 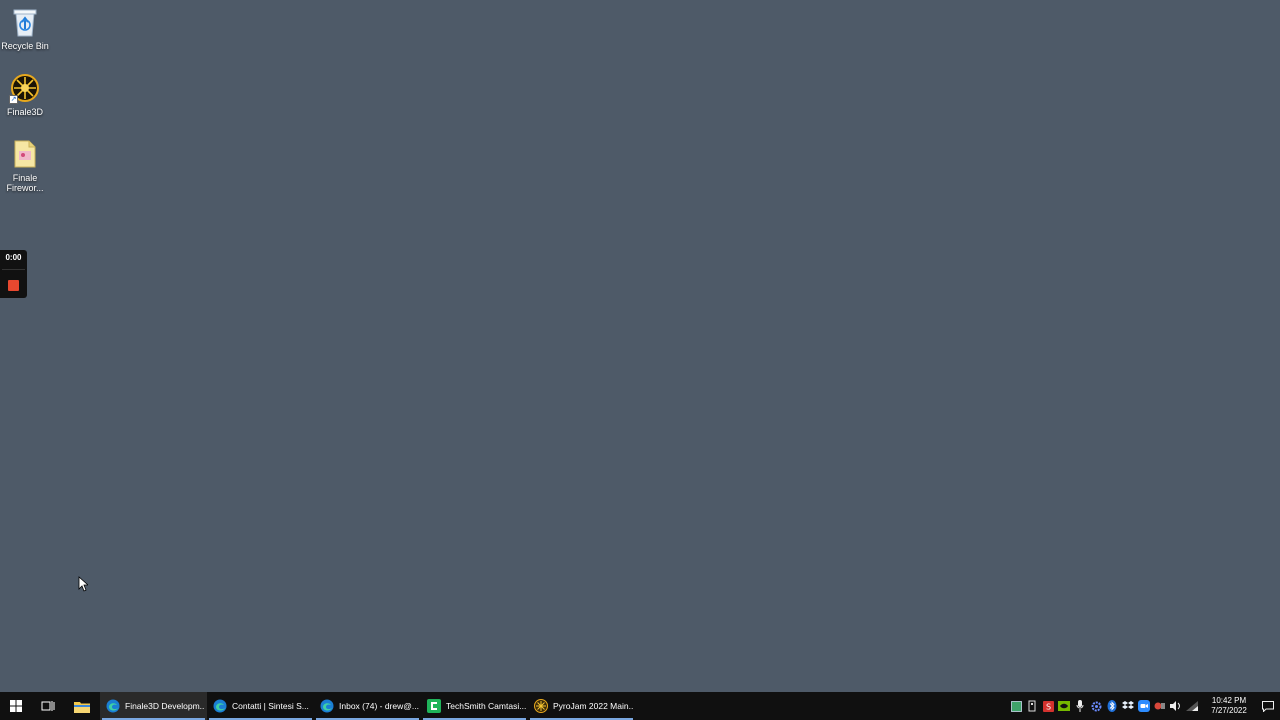 What do you see at coordinates (1128, 706) in the screenshot?
I see `dropbox-icon` at bounding box center [1128, 706].